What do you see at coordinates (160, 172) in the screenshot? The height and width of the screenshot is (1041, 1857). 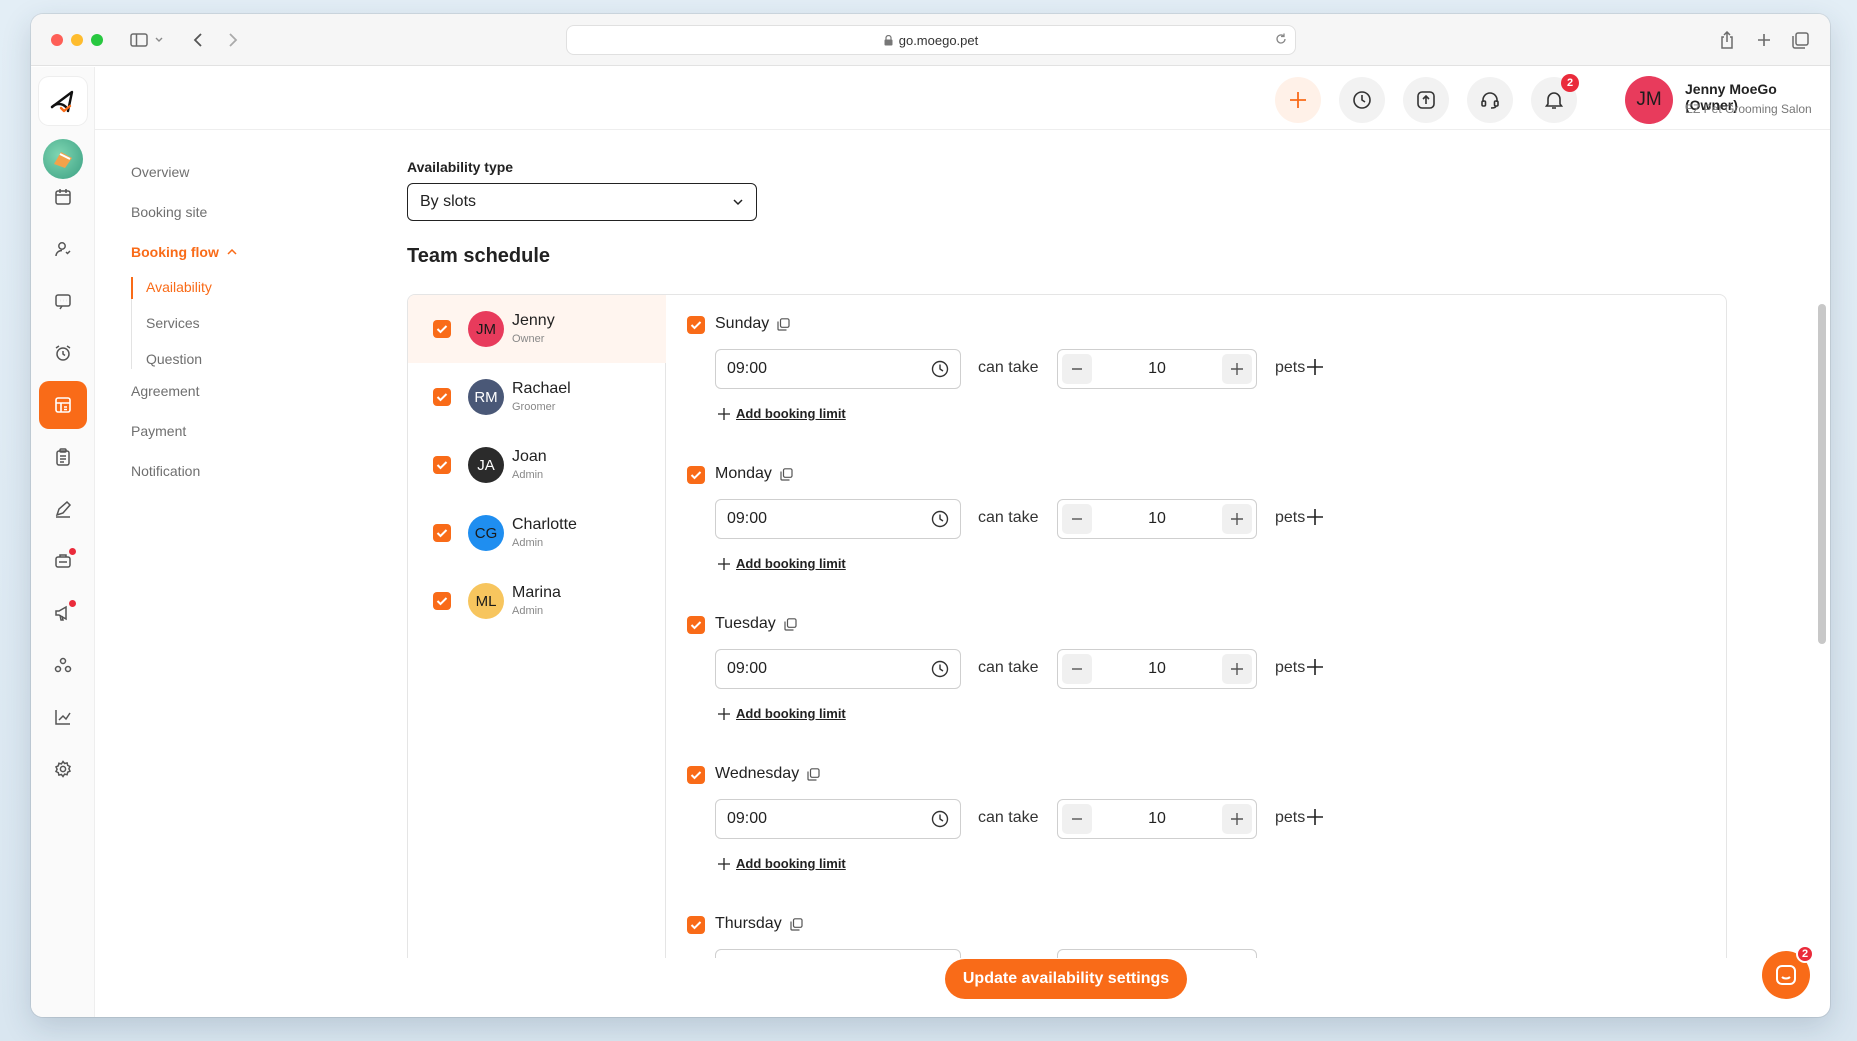 I see `subnav-overview: Overview` at bounding box center [160, 172].